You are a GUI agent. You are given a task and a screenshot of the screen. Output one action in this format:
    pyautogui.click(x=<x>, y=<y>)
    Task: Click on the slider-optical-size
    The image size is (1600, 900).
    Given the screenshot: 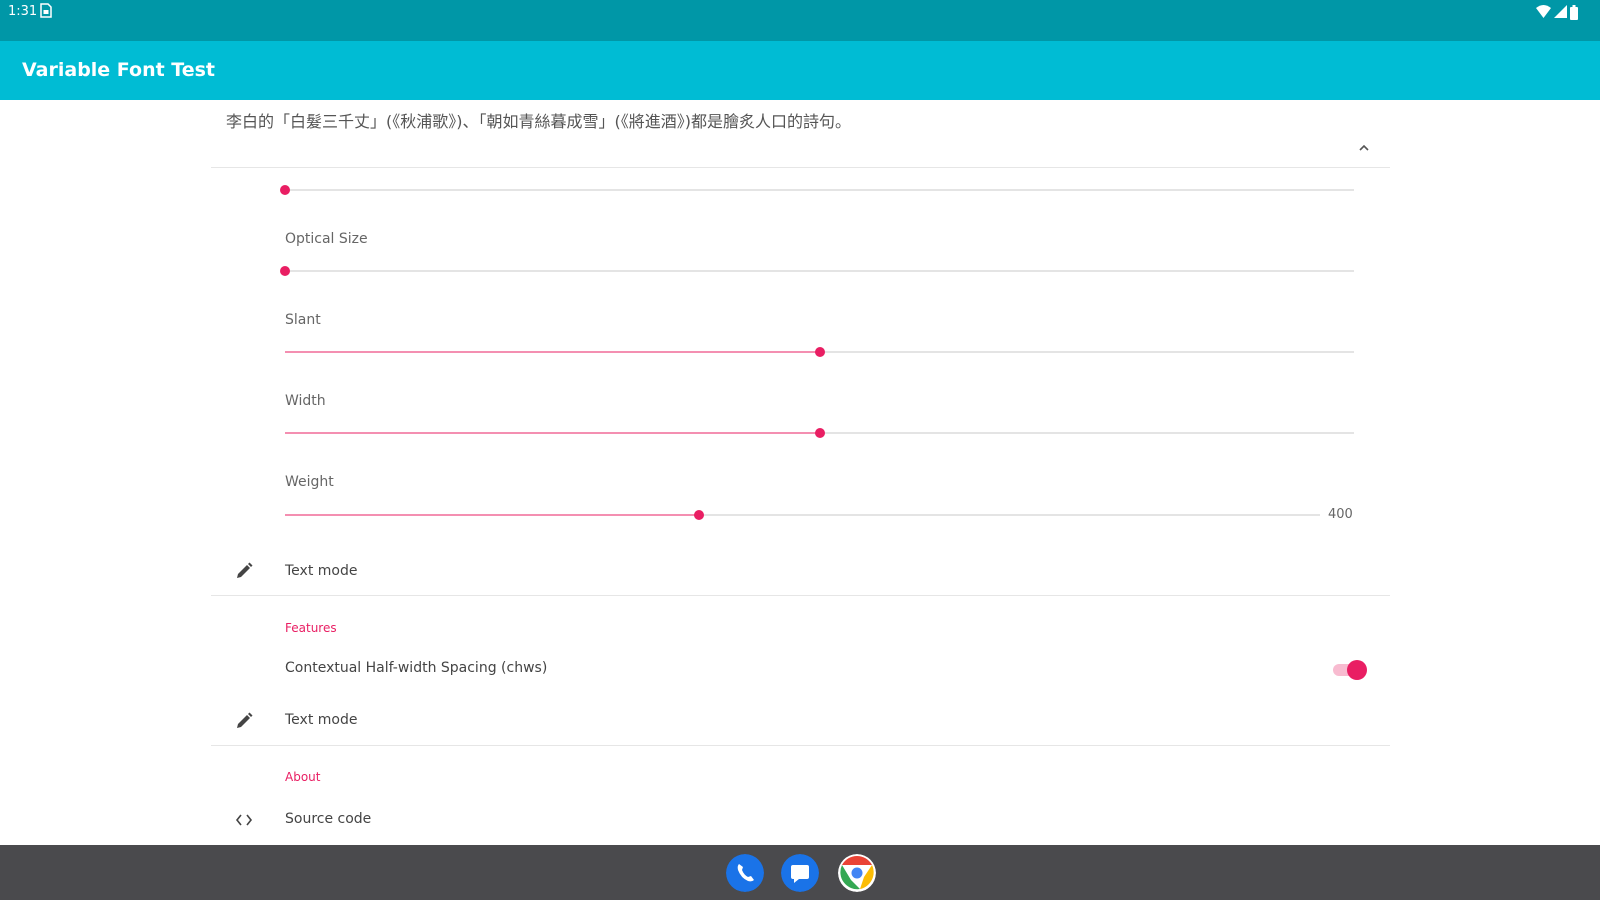 What is the action you would take?
    pyautogui.click(x=817, y=271)
    